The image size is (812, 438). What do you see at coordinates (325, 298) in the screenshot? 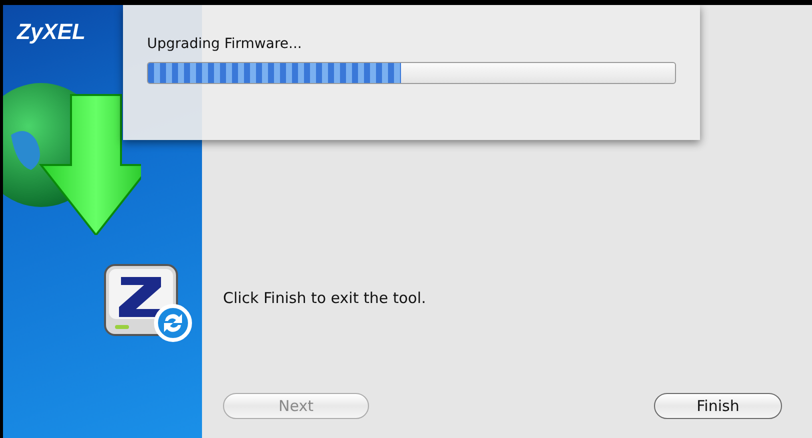
I see `instruction-text: Click Finish to exit the tool.` at bounding box center [325, 298].